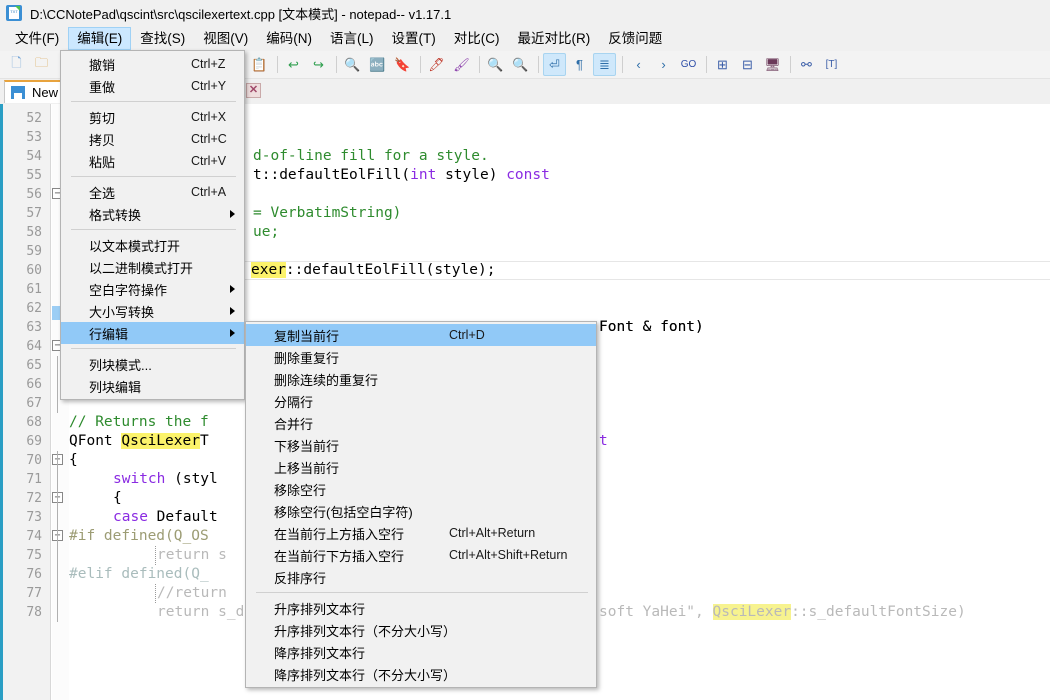 This screenshot has width=1050, height=700. I want to click on bookmark-icon: 🔖, so click(402, 64).